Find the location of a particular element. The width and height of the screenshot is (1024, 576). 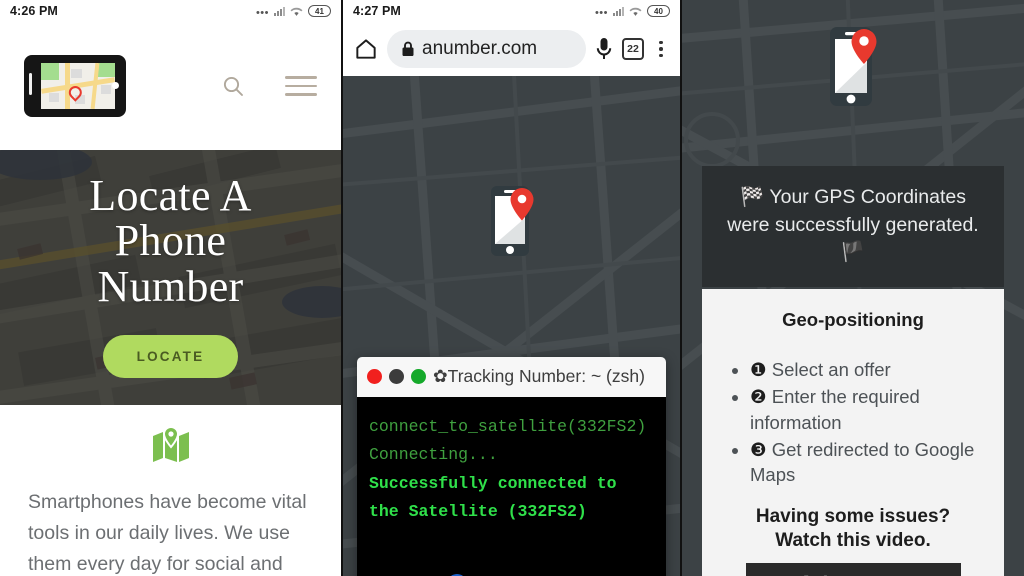

list-item: ❸ Get redirected to Google Maps is located at coordinates (866, 462).